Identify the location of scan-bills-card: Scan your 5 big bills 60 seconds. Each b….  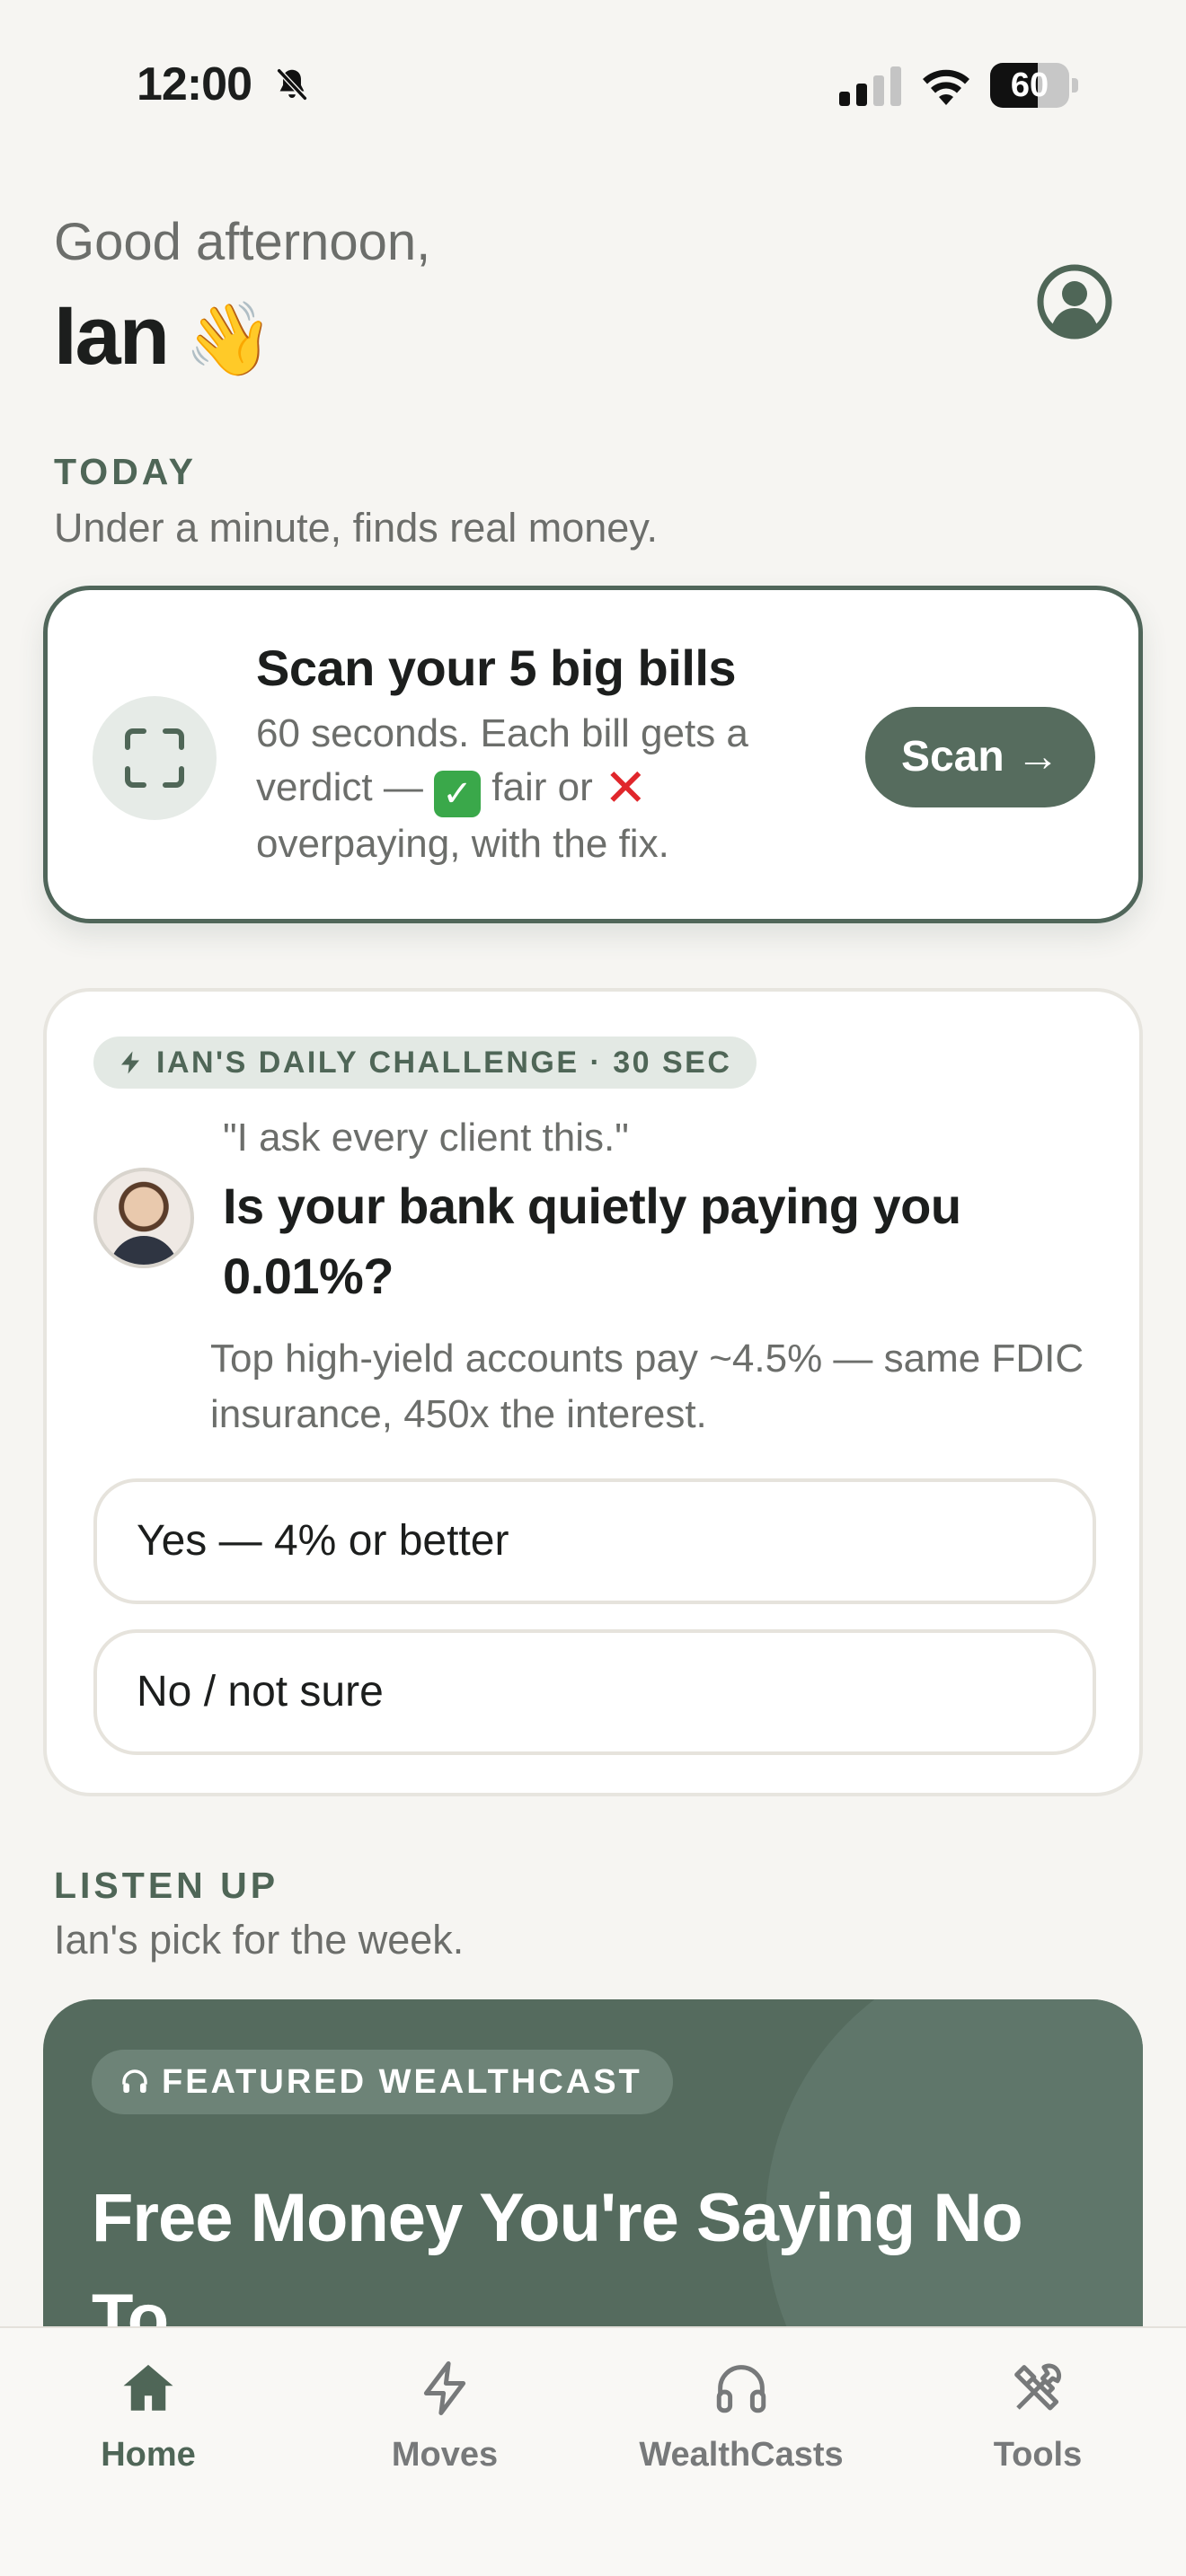
(593, 754).